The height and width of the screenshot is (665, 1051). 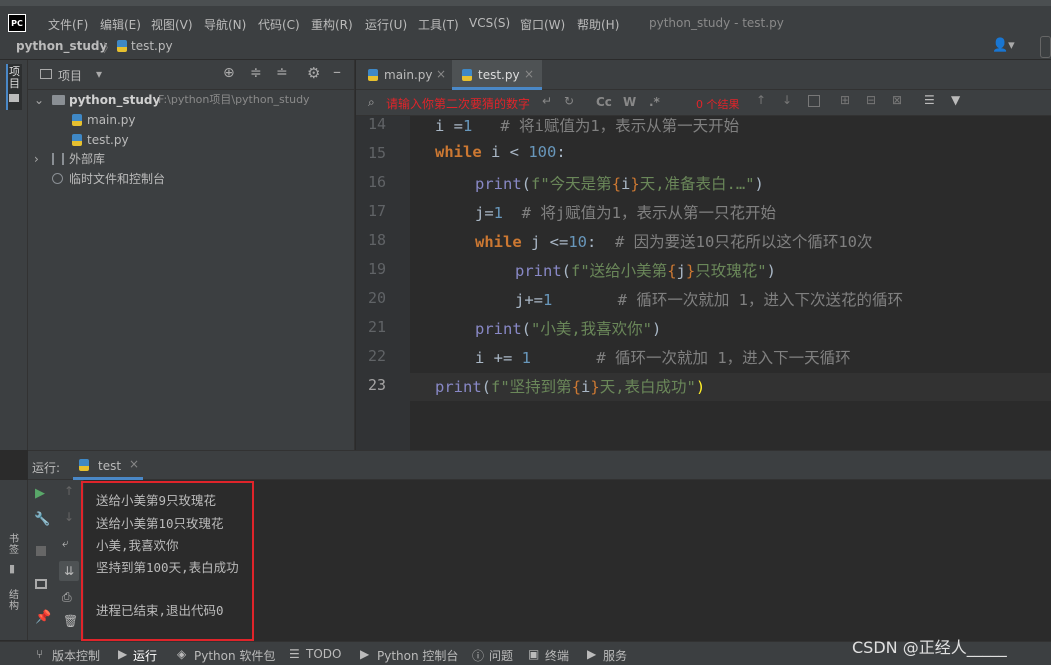 I want to click on tree-item-root: ⌄ python_study F:\python项目\python_study, so click(x=191, y=100).